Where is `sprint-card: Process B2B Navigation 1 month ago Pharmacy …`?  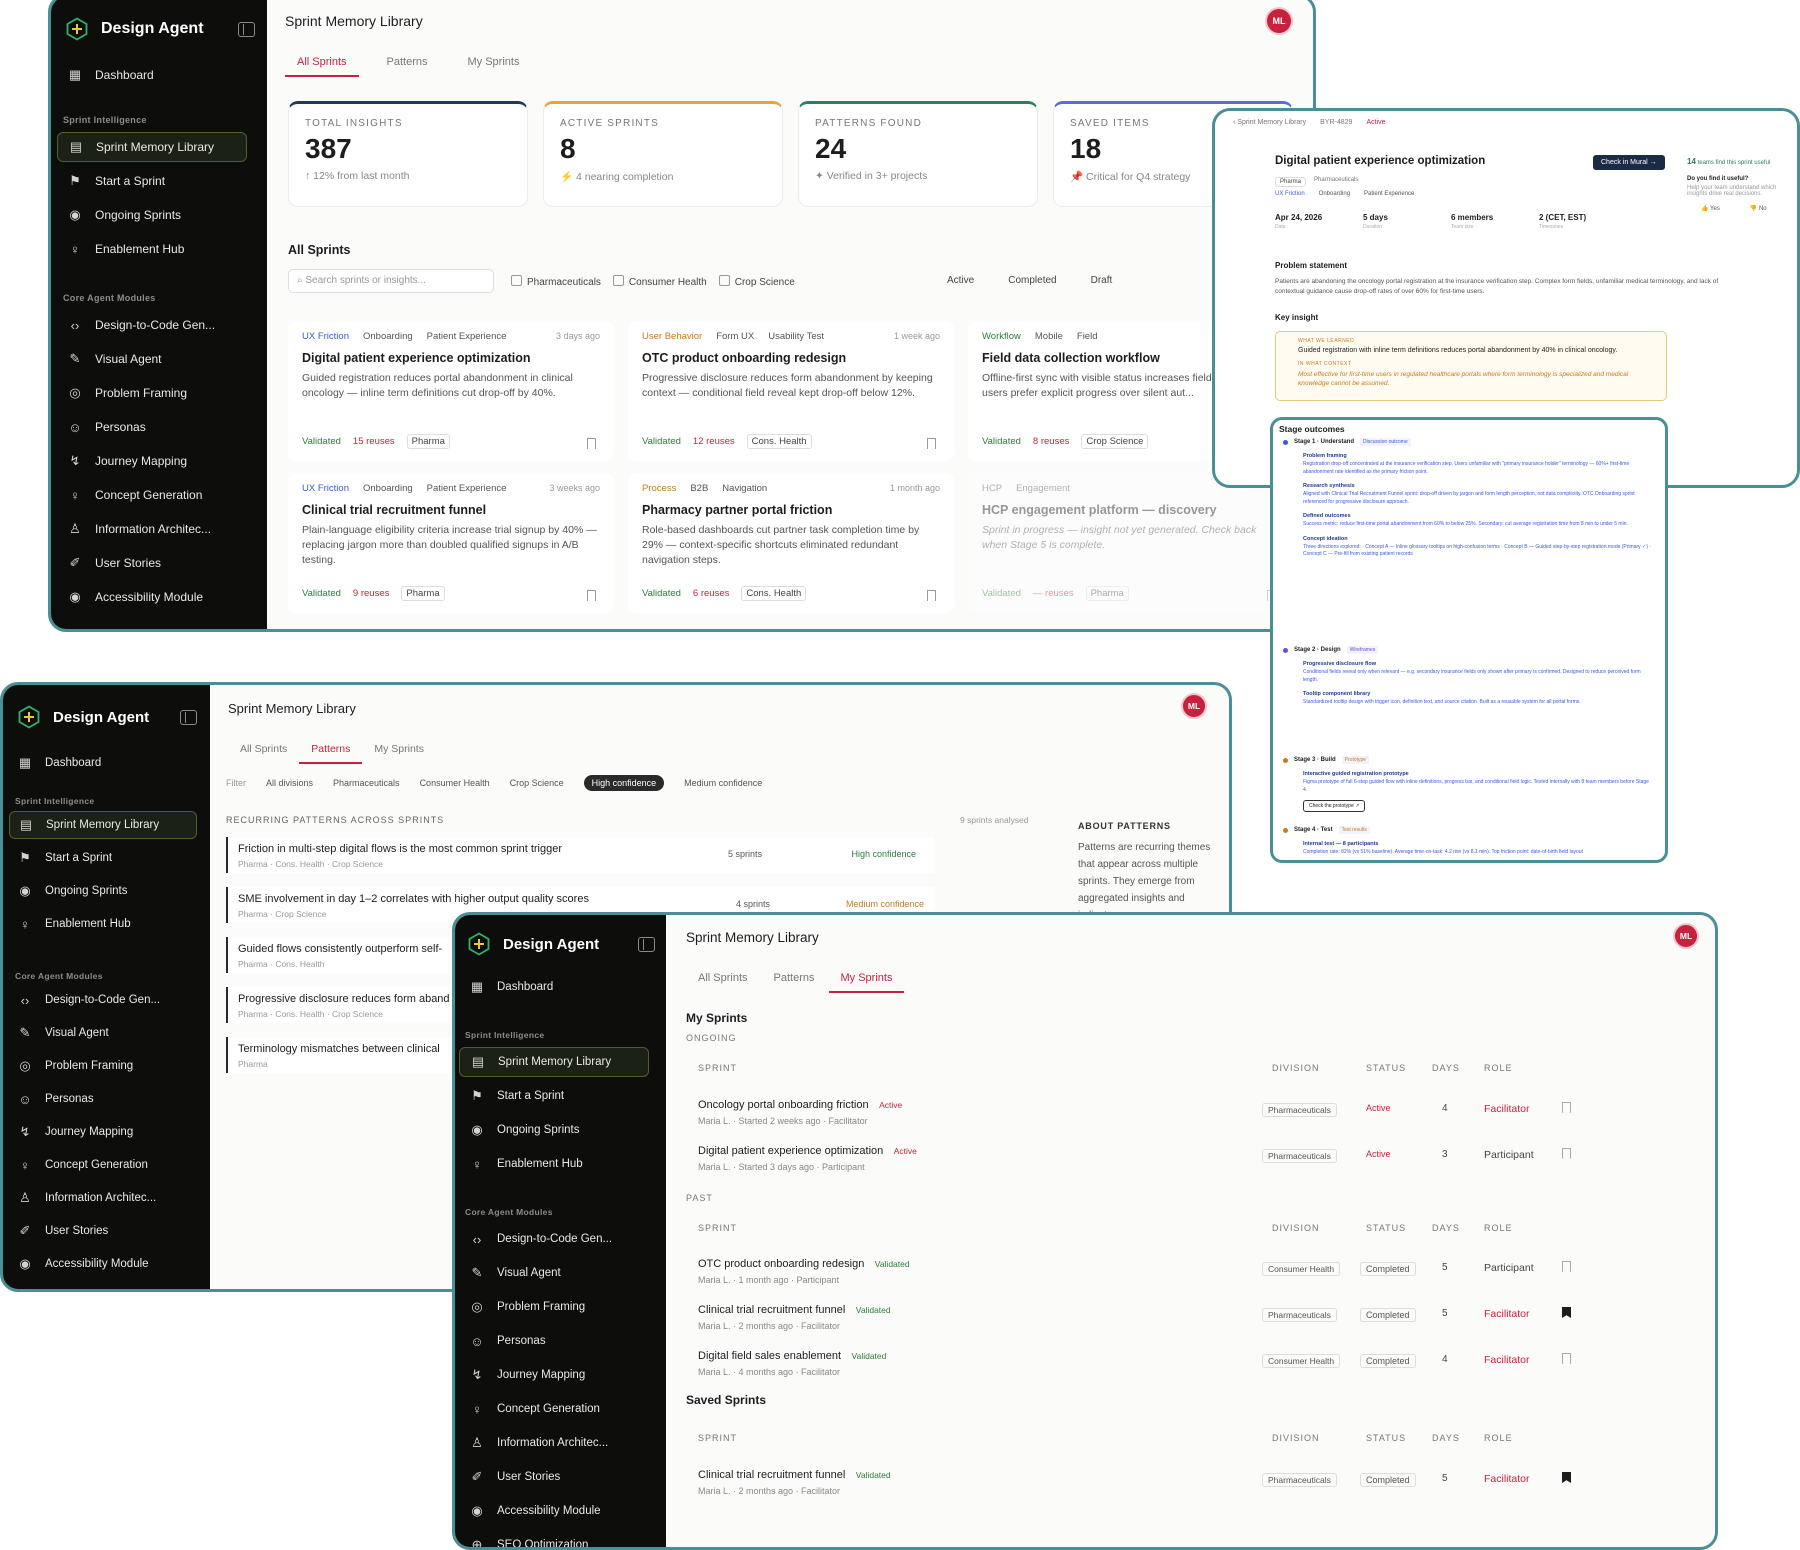
sprint-card: Process B2B Navigation 1 month ago Pharmacy … is located at coordinates (791, 543).